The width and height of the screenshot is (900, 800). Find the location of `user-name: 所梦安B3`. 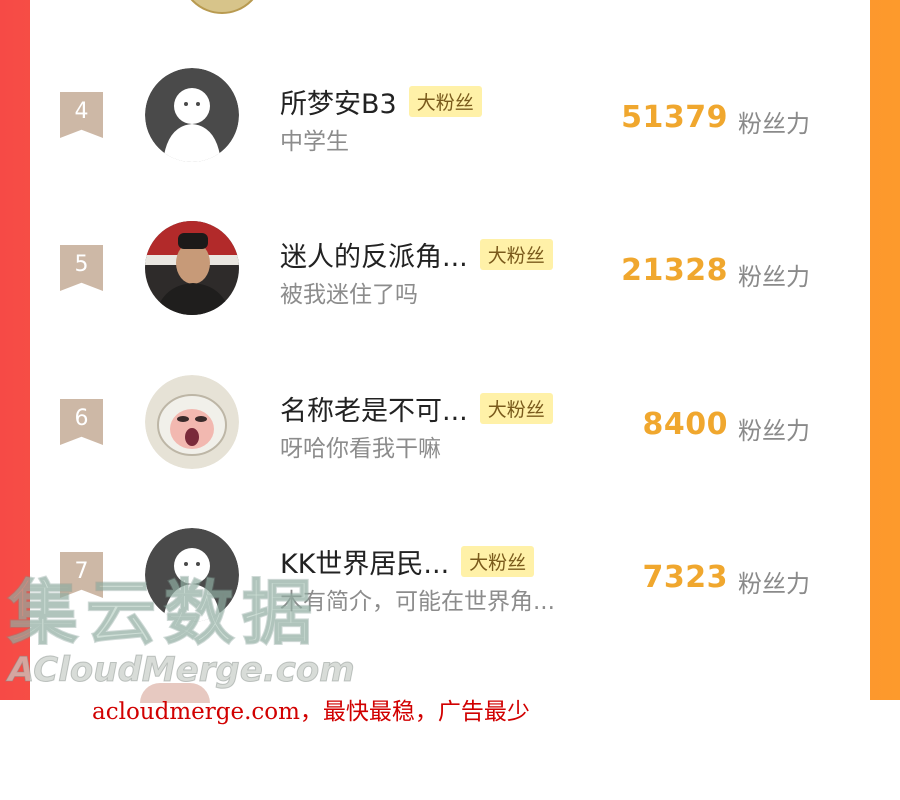

user-name: 所梦安B3 is located at coordinates (338, 101).